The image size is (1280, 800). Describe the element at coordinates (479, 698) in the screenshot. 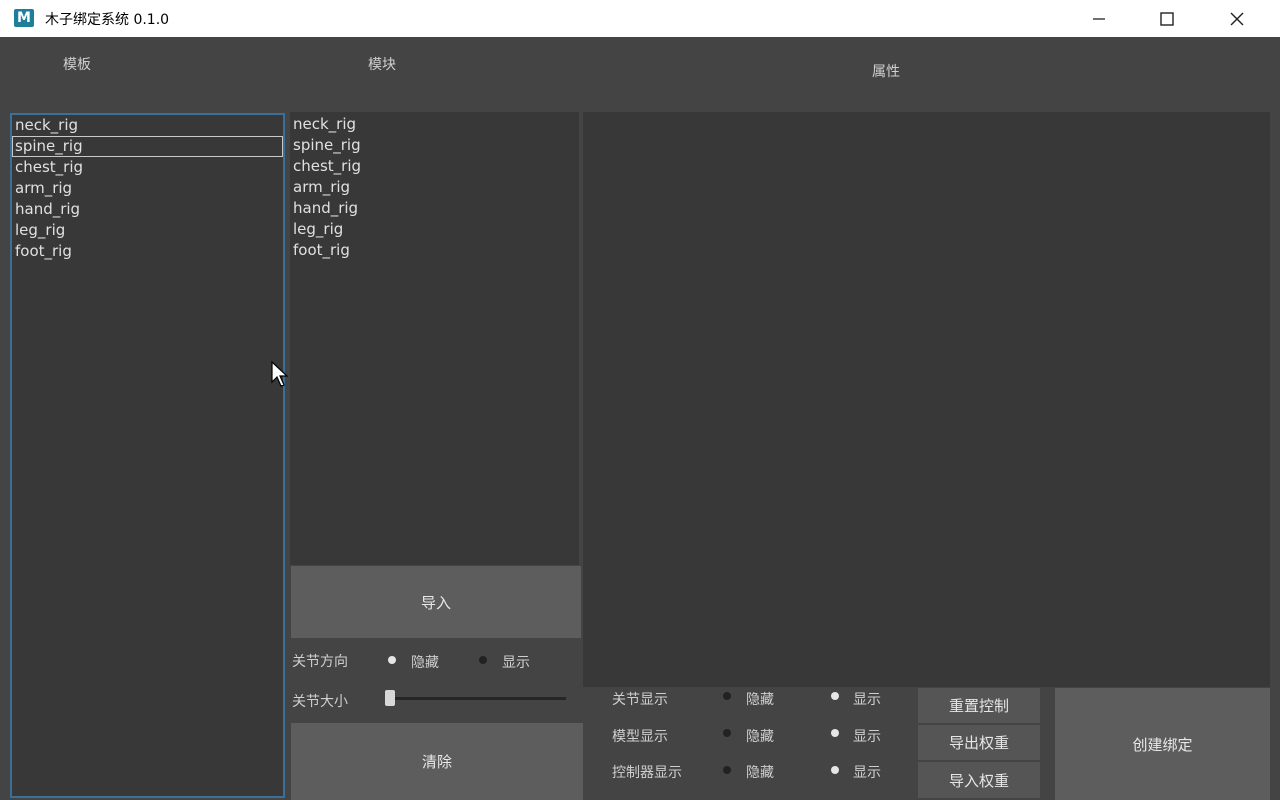

I see `joint-size-slider-track` at that location.